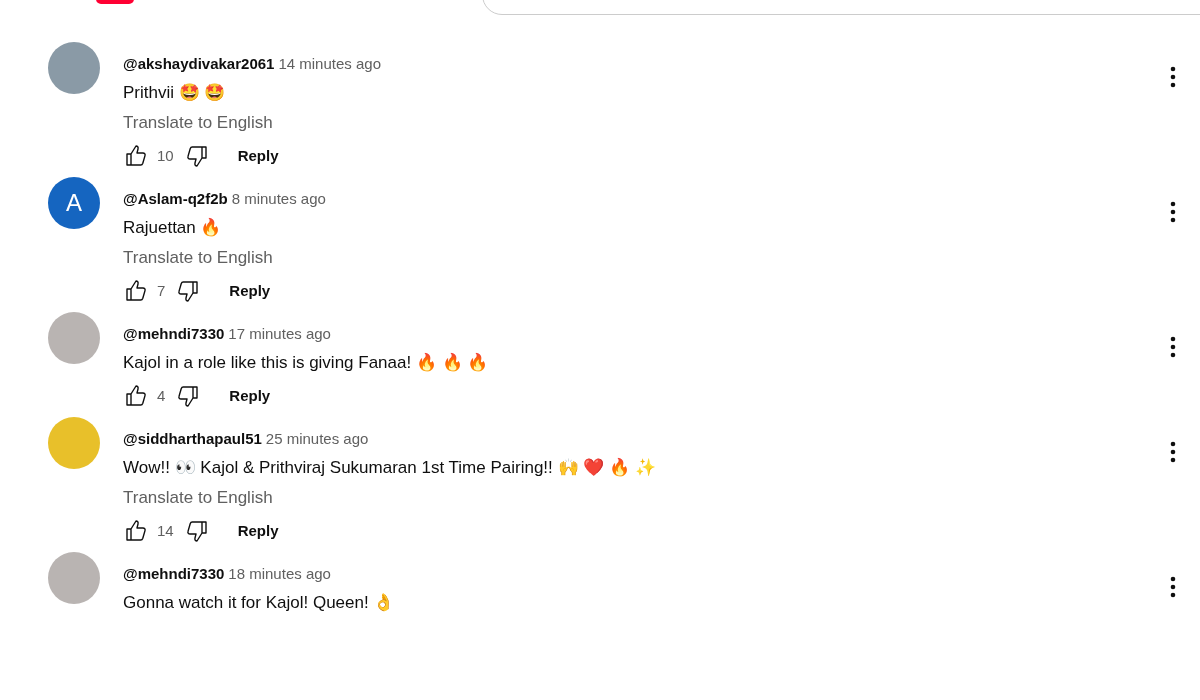 The width and height of the screenshot is (1200, 700). What do you see at coordinates (161, 395) in the screenshot?
I see `like-count: 4` at bounding box center [161, 395].